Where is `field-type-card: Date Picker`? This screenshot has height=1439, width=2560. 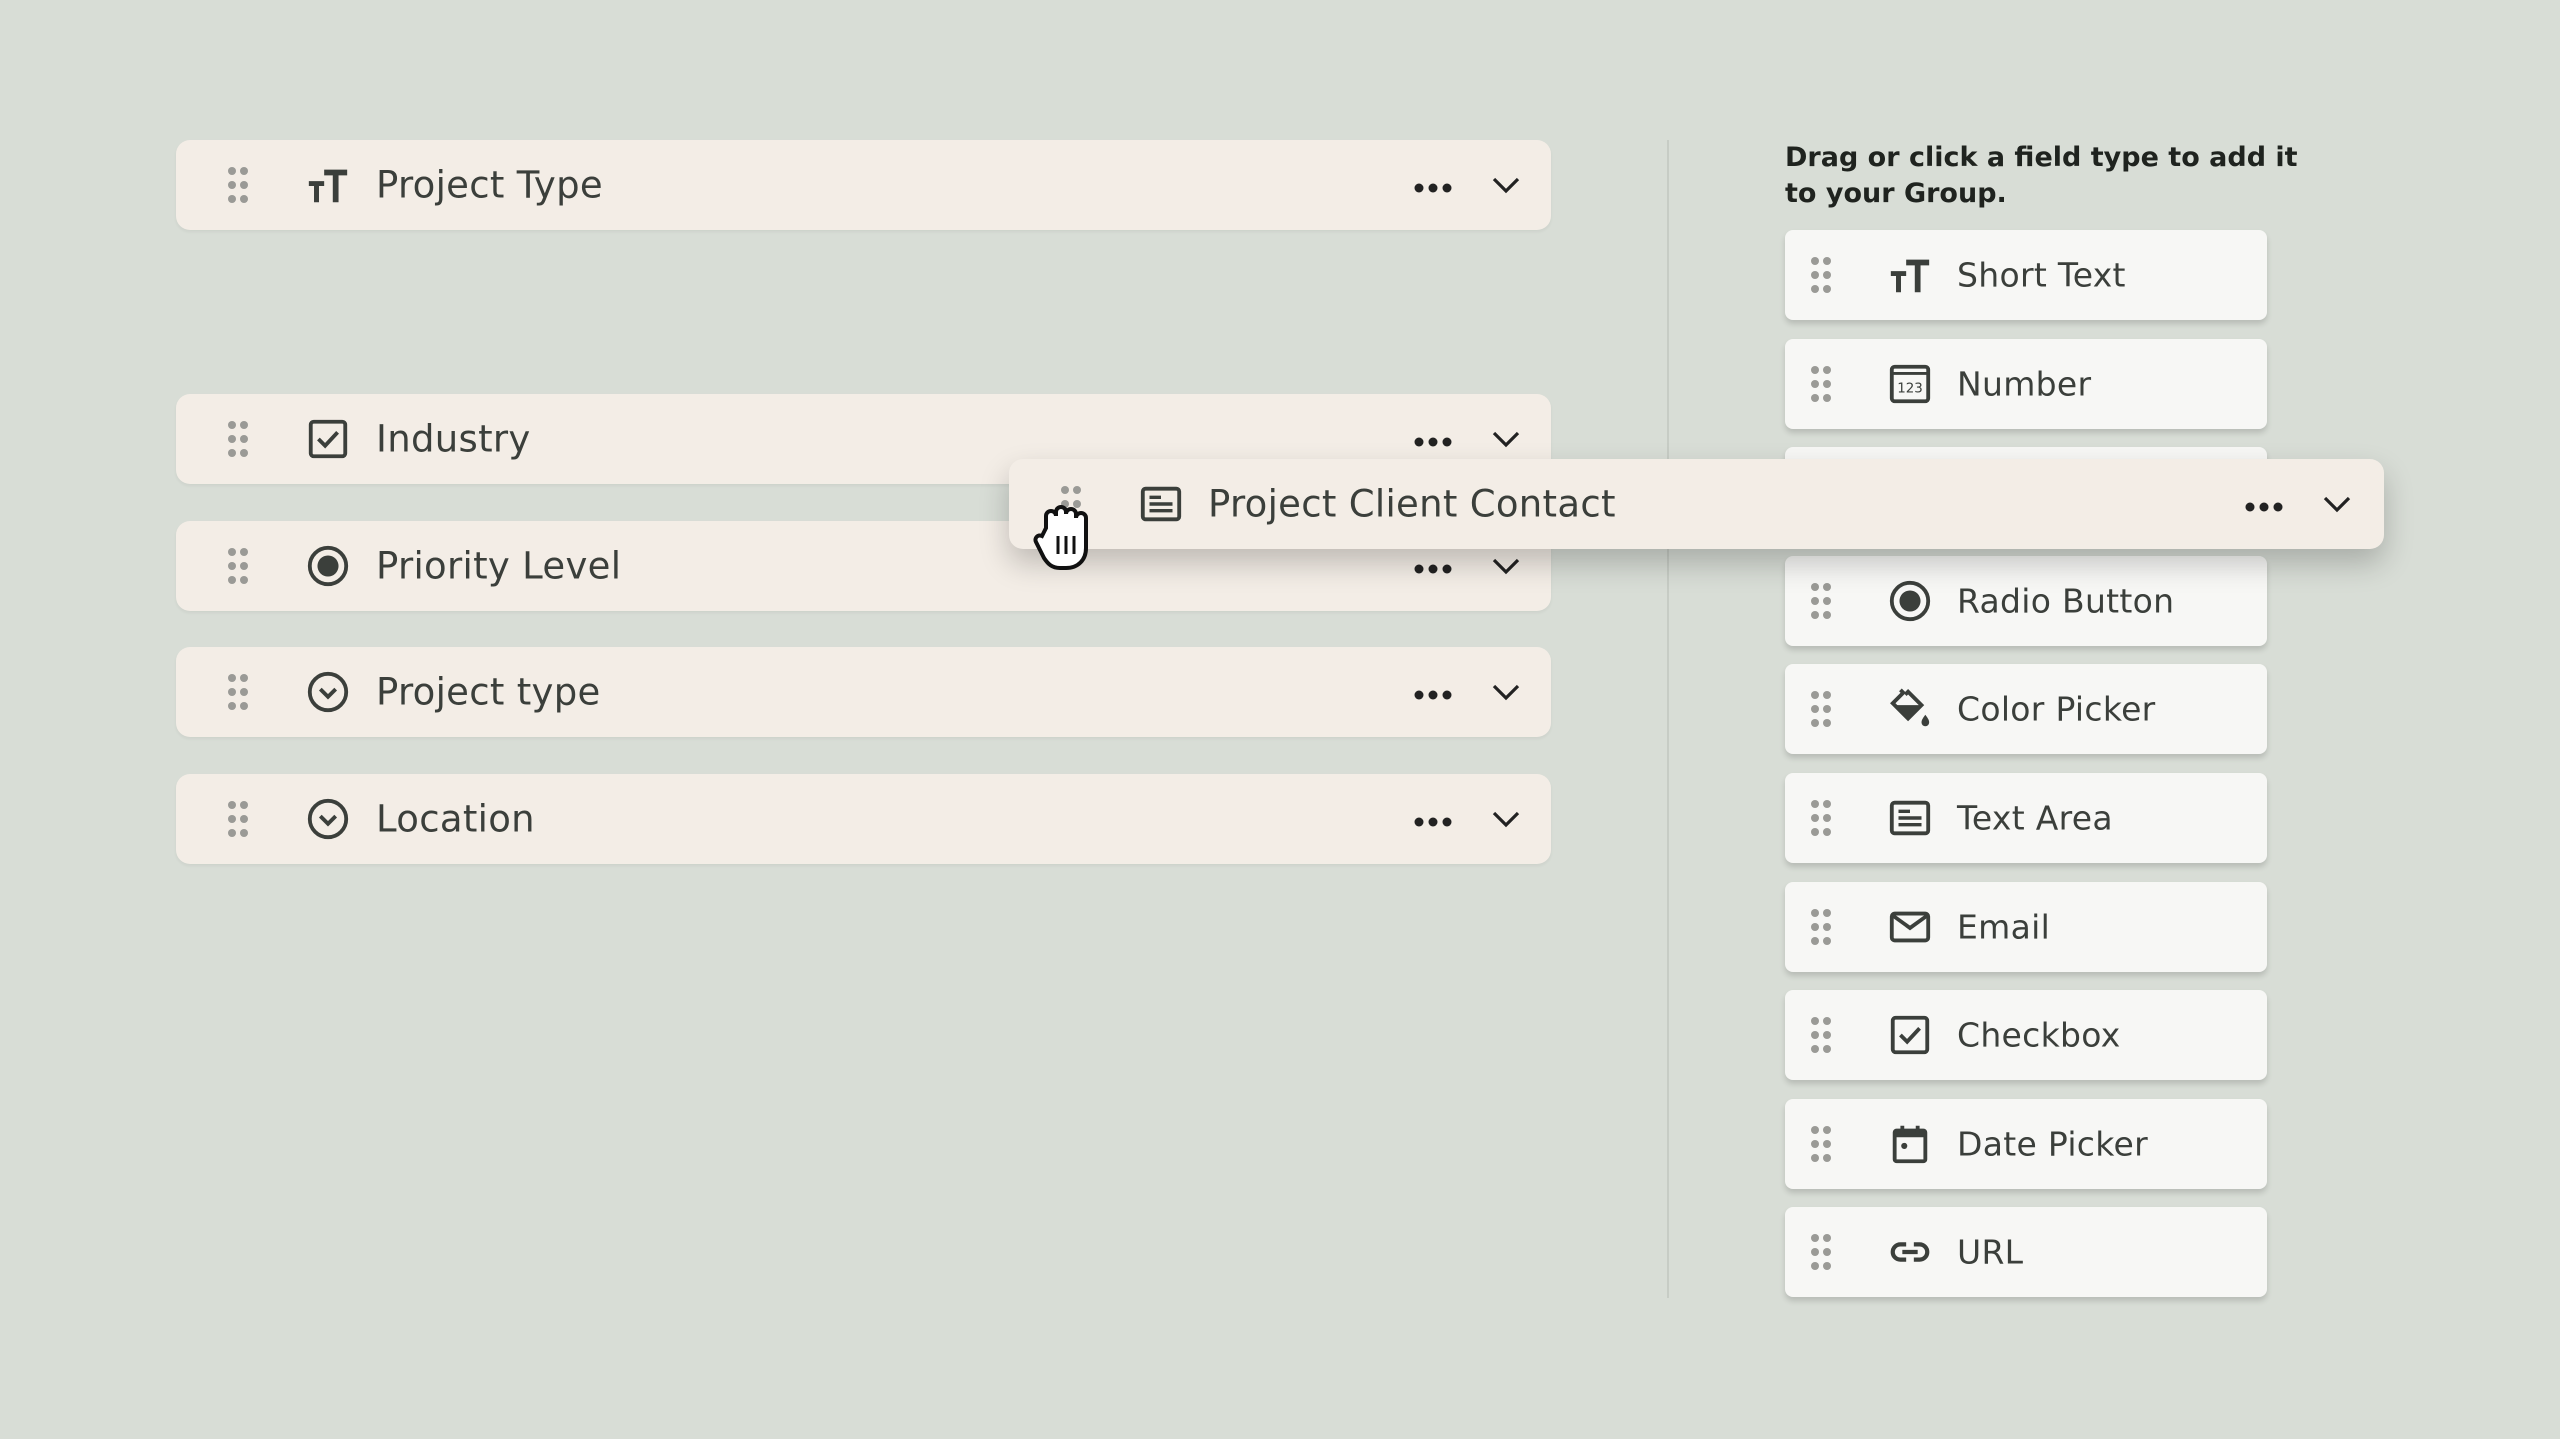 field-type-card: Date Picker is located at coordinates (2026, 1144).